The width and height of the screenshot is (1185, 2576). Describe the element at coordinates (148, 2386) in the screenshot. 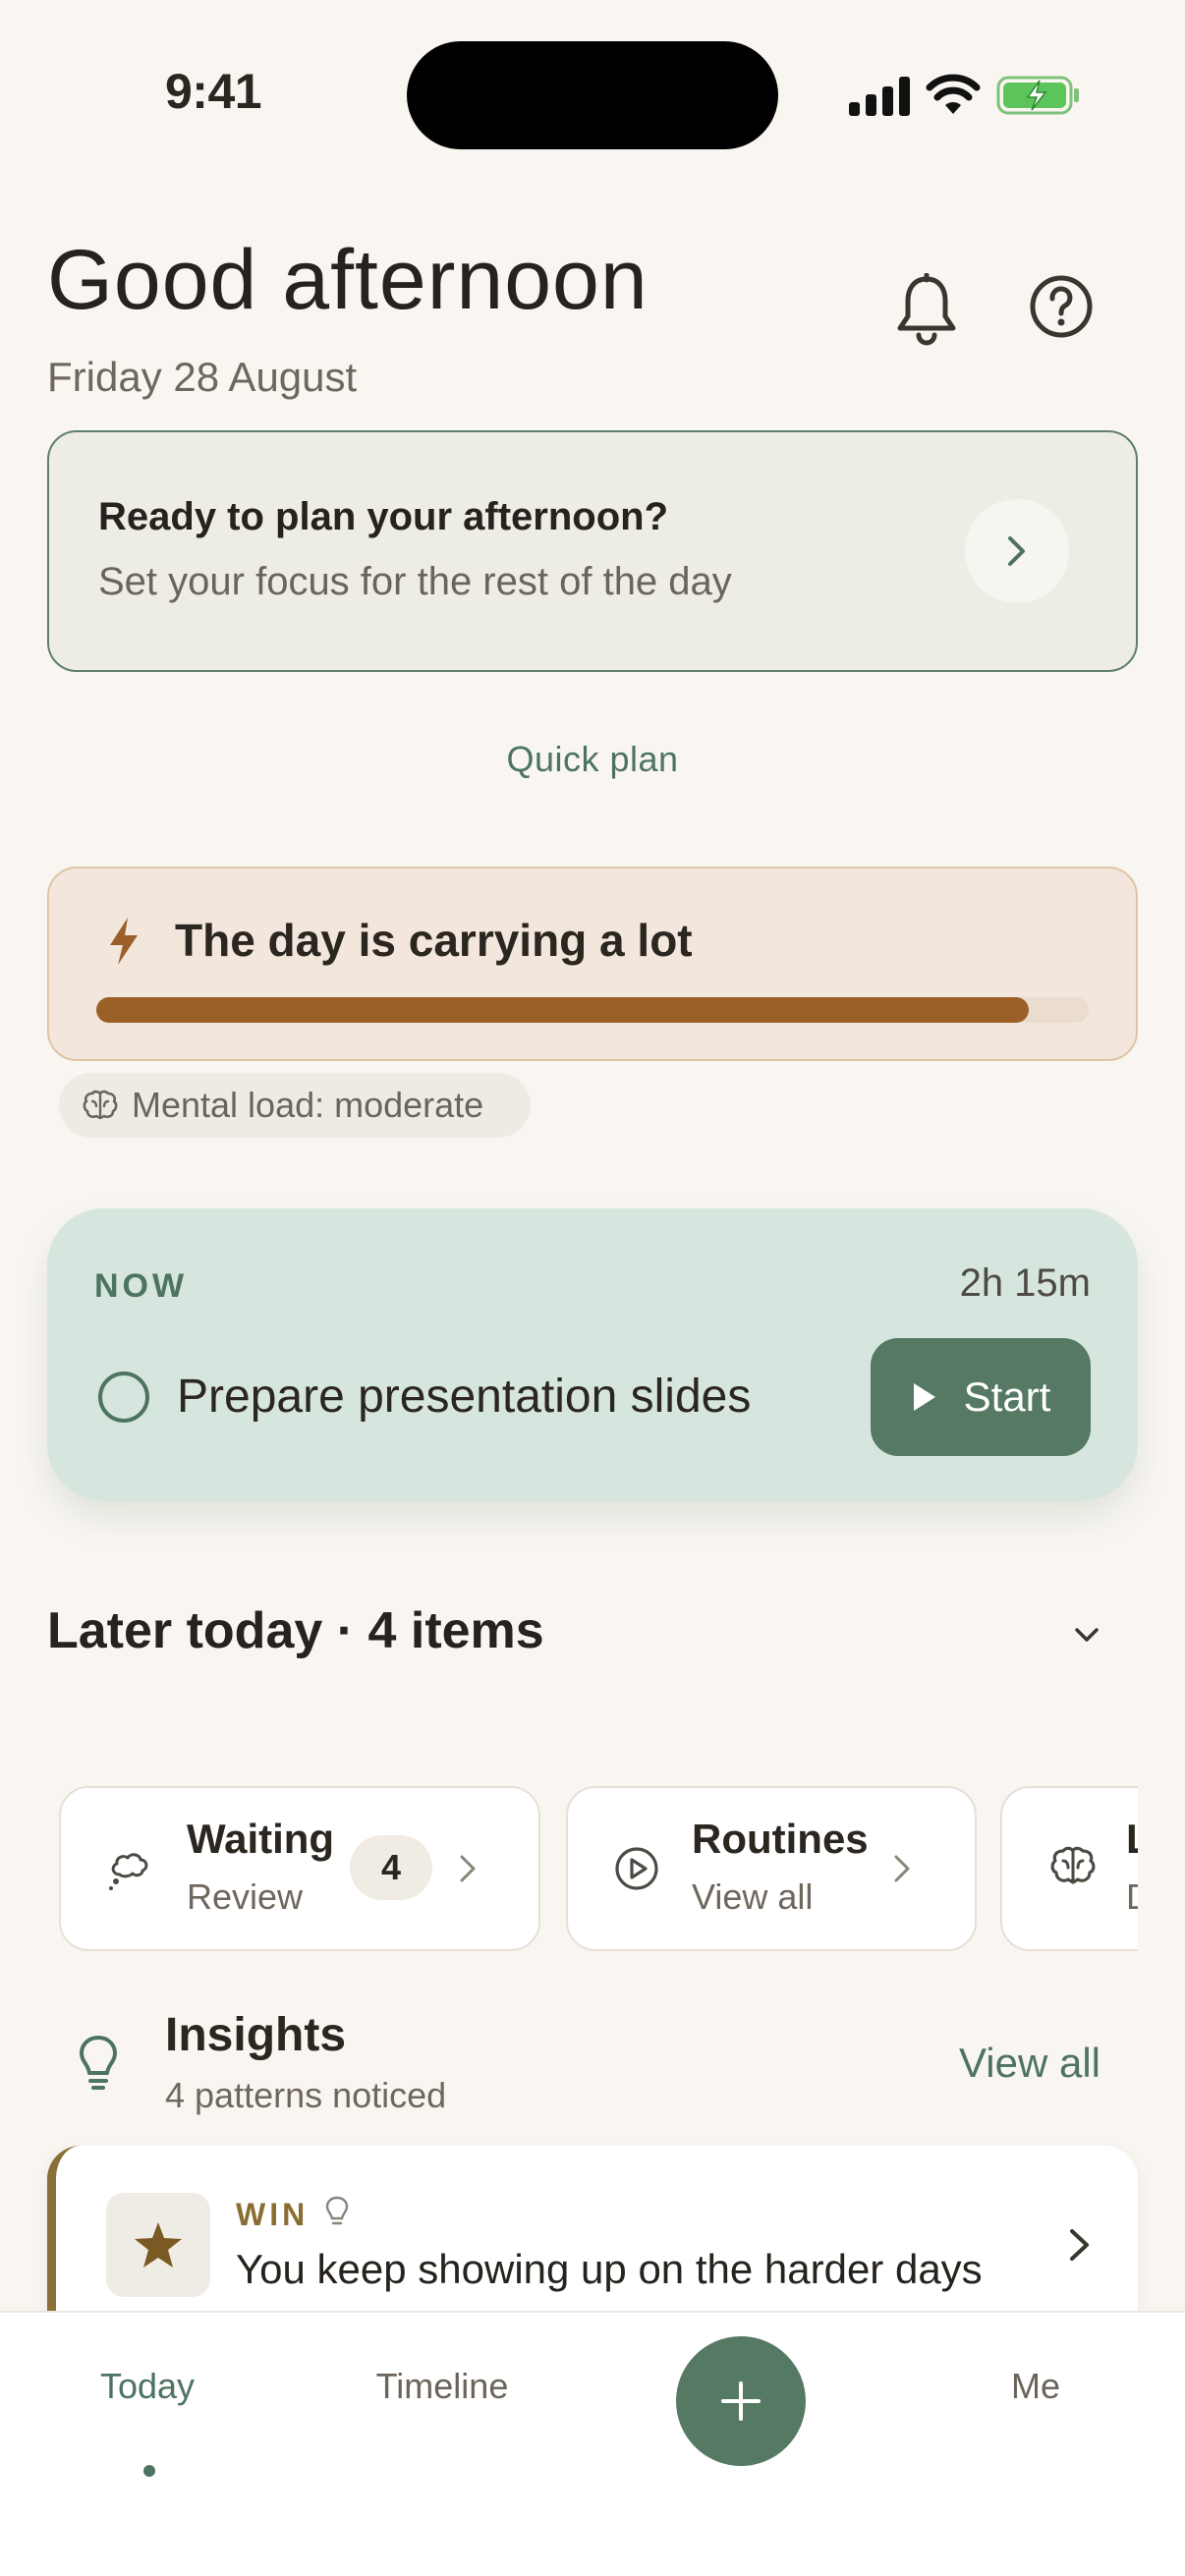

I see `nav-today-tab: Today` at that location.